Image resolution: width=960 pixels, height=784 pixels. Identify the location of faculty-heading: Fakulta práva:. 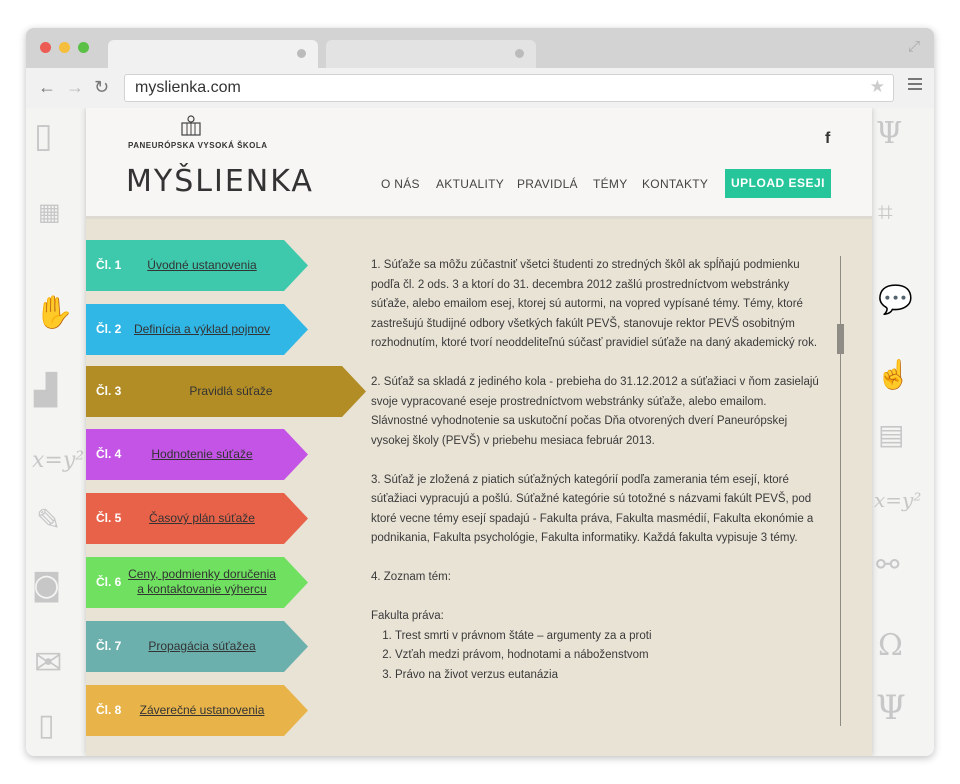
(407, 616).